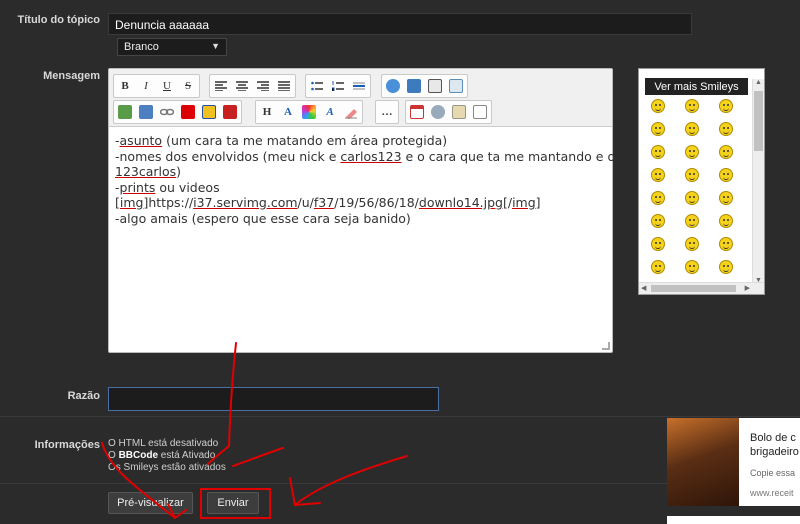  Describe the element at coordinates (758, 121) in the screenshot. I see `scroll-thumb` at that location.